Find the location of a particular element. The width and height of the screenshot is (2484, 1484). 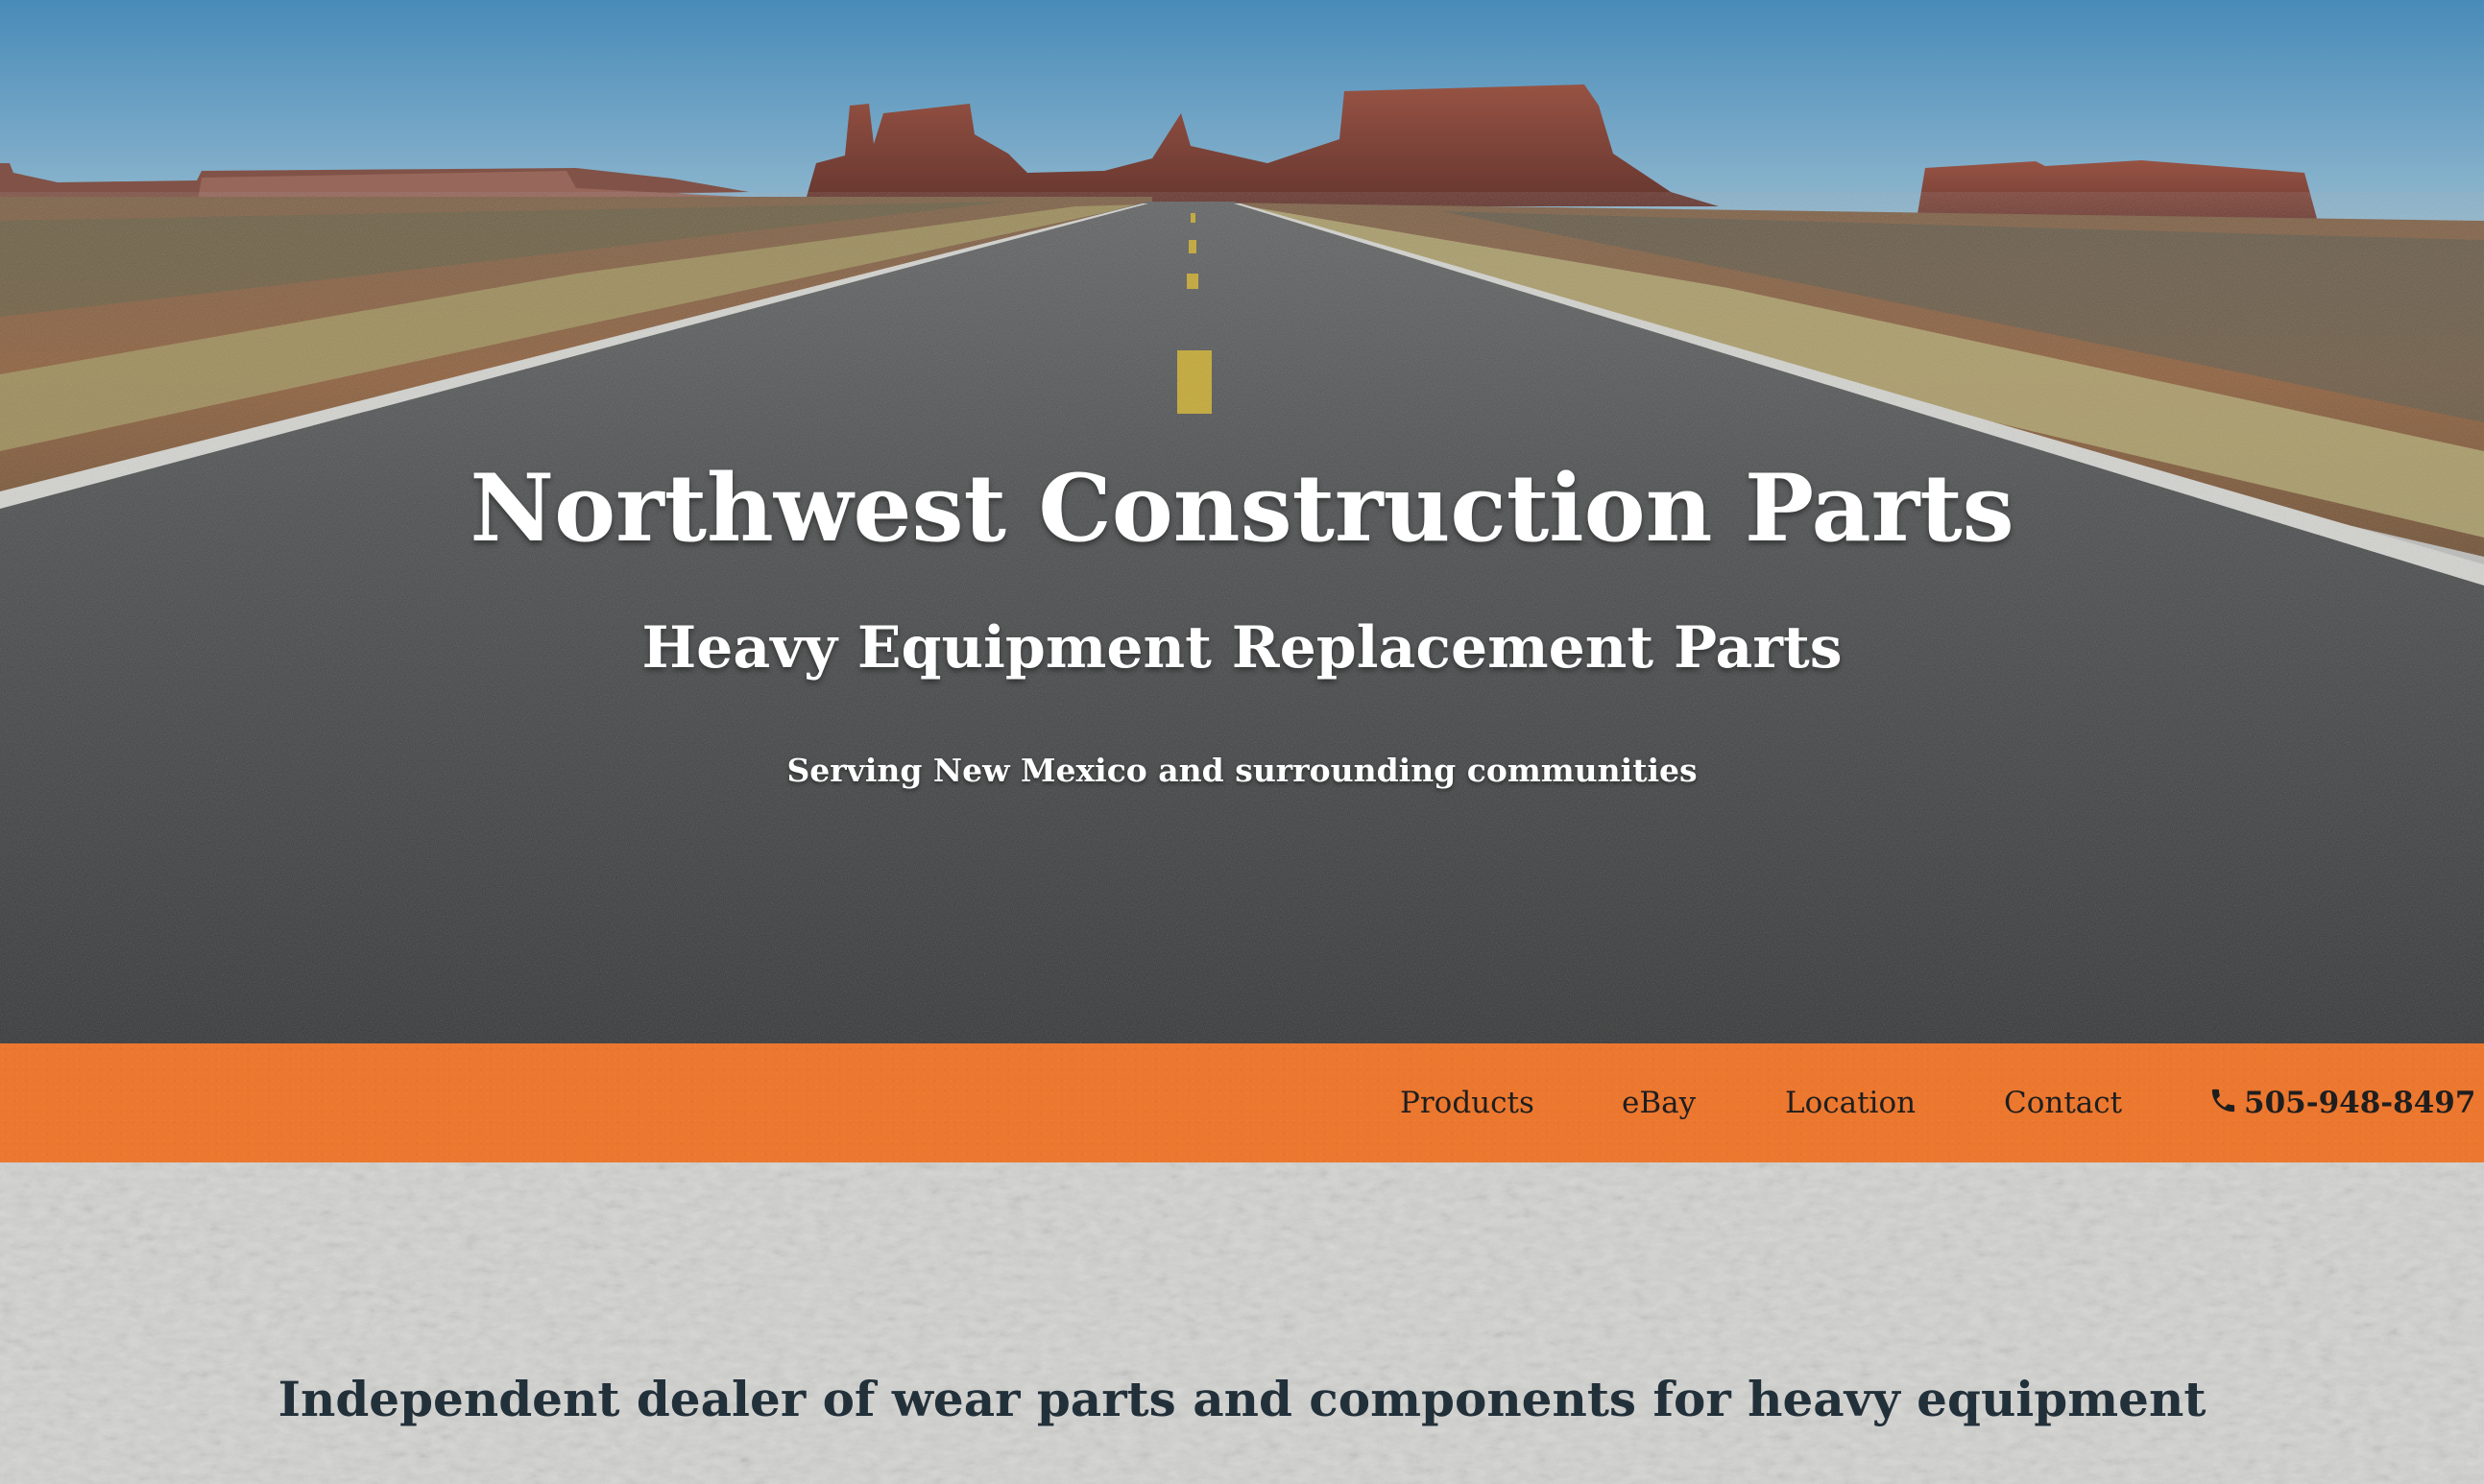

nav-link-contact: Contact is located at coordinates (2063, 1102).